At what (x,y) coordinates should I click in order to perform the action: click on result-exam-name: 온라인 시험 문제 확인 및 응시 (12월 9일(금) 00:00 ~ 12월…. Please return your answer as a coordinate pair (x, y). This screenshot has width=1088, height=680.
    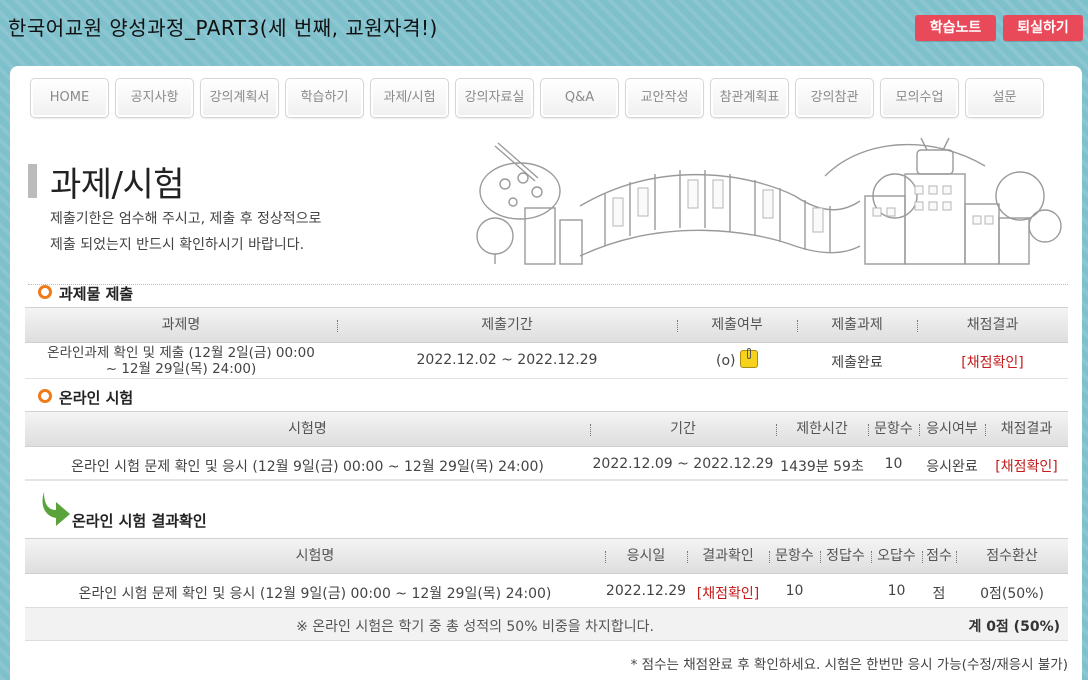
    Looking at the image, I should click on (315, 594).